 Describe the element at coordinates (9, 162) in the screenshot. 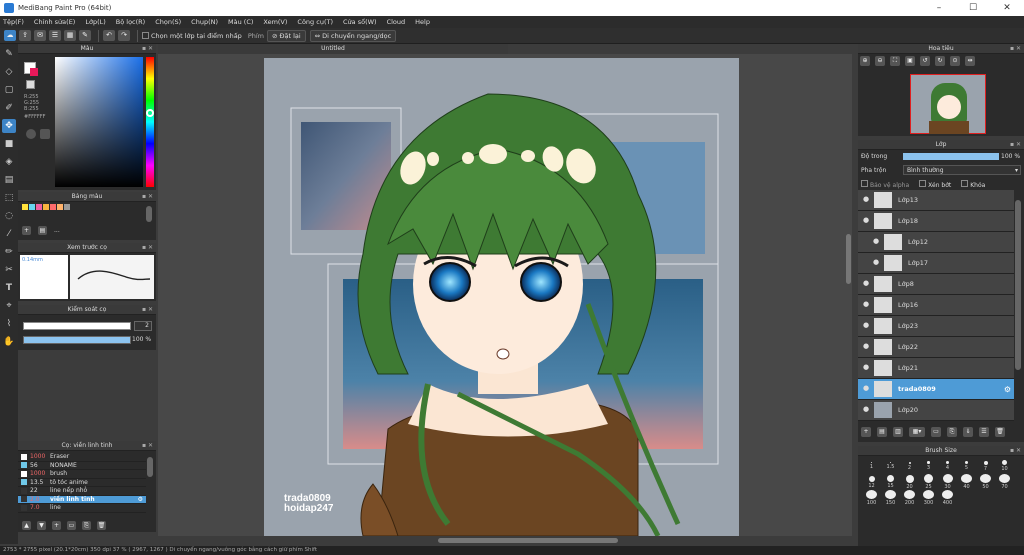

I see `bucket-tool-icon: ◈` at that location.